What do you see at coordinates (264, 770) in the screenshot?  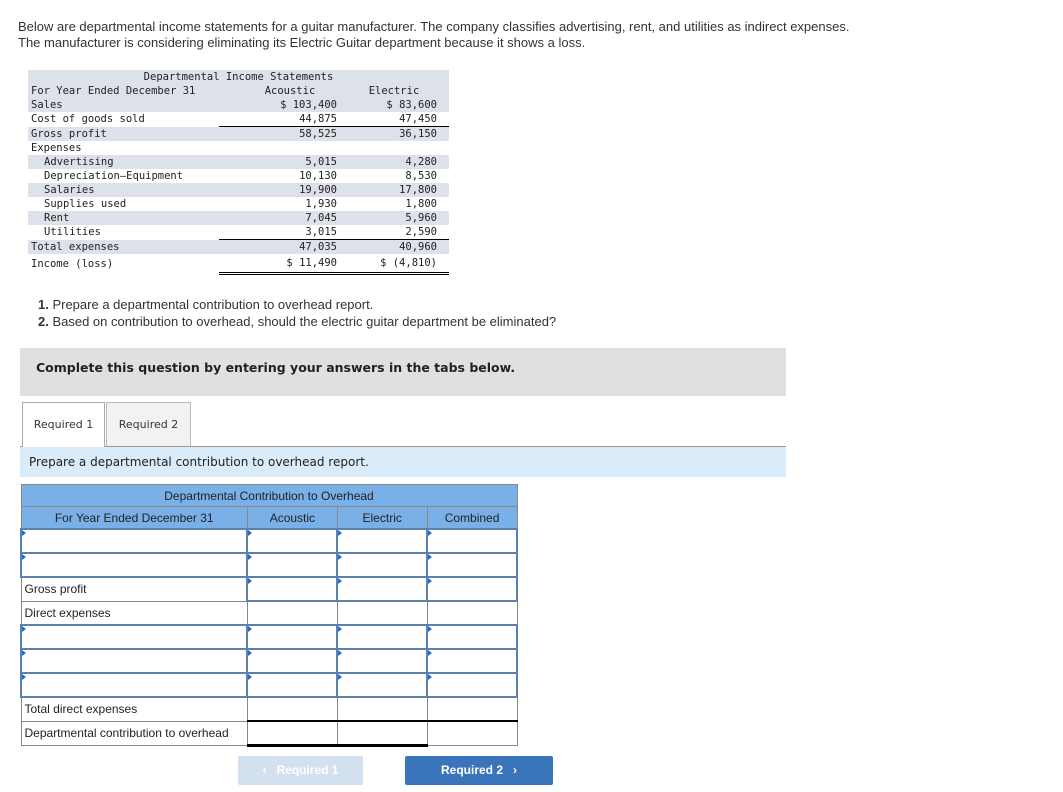 I see `chevron-left-icon: ‹` at bounding box center [264, 770].